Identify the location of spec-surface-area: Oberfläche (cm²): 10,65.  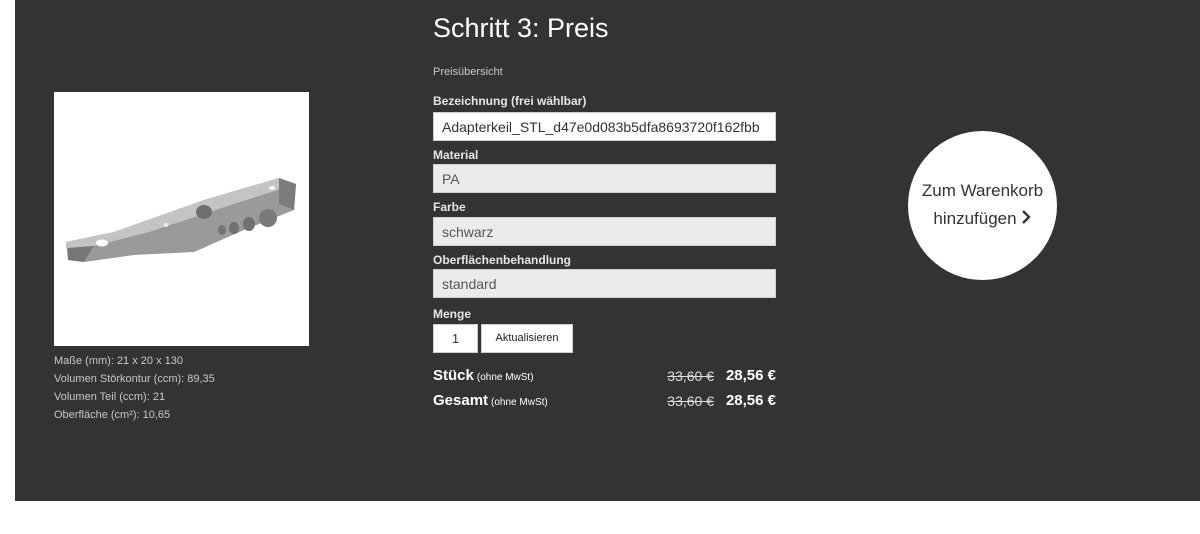
(112, 415).